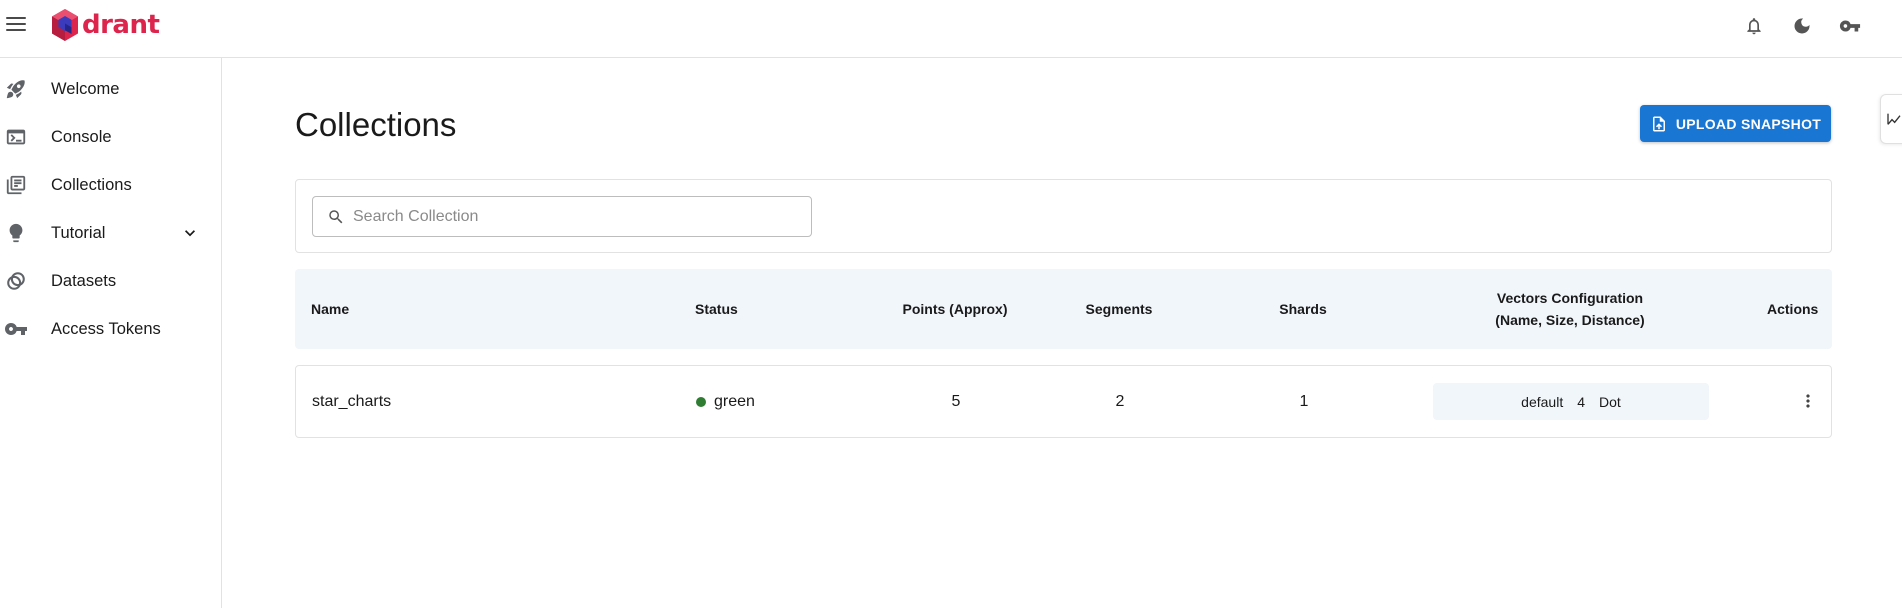 The width and height of the screenshot is (1902, 608). What do you see at coordinates (16, 25) in the screenshot?
I see `hamburger-menu-icon` at bounding box center [16, 25].